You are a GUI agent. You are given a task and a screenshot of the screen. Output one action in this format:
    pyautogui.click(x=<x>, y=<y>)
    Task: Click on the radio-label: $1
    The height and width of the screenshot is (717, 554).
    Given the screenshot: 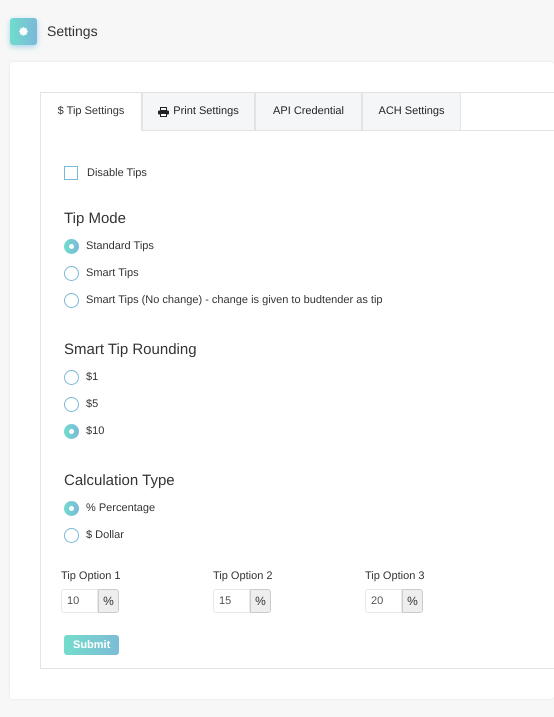 What is the action you would take?
    pyautogui.click(x=92, y=377)
    